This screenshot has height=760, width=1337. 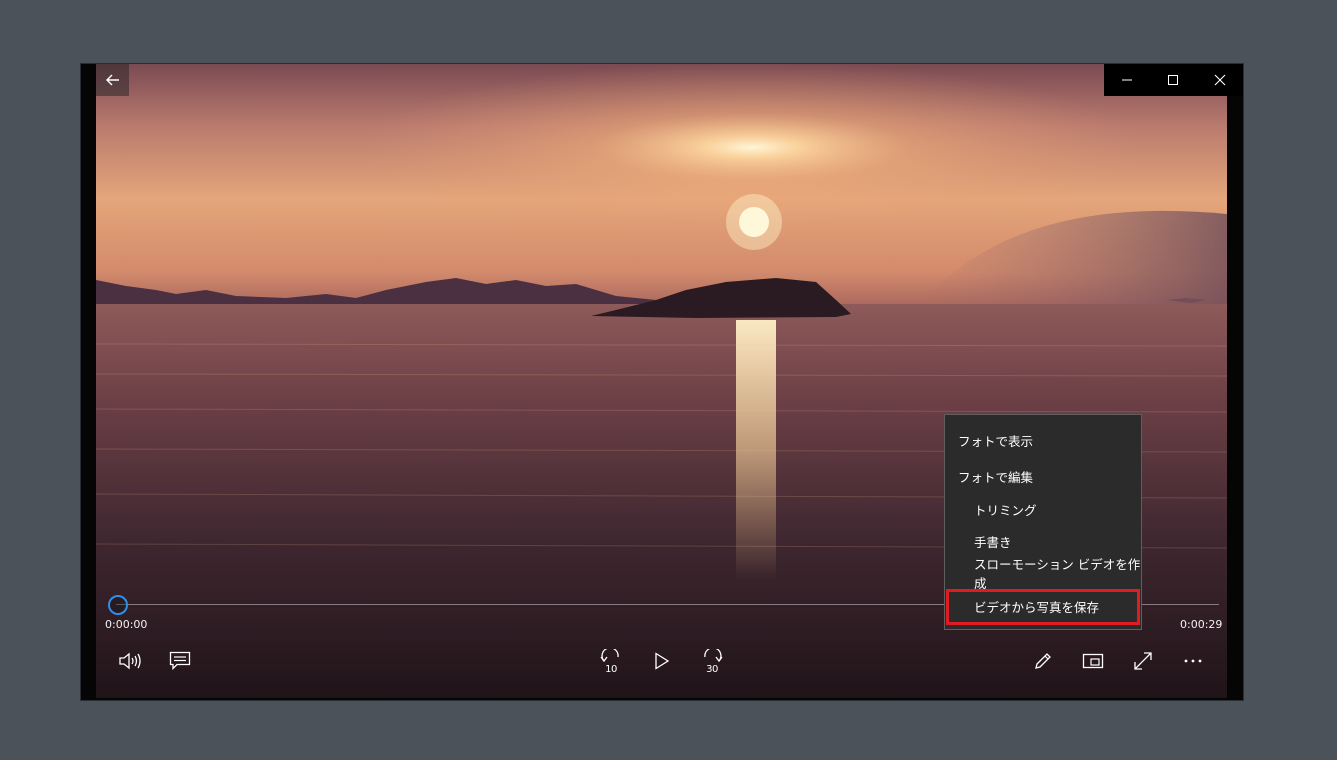 I want to click on back-button, so click(x=112, y=80).